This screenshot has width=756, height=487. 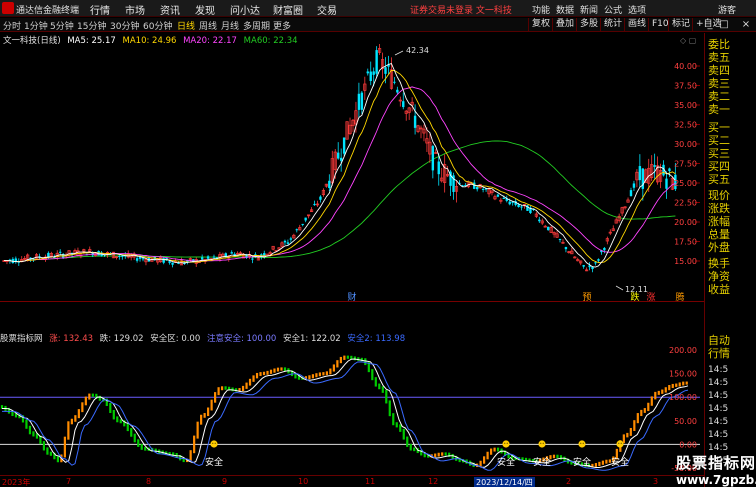 I want to click on menu-zixun: 资讯, so click(x=170, y=9).